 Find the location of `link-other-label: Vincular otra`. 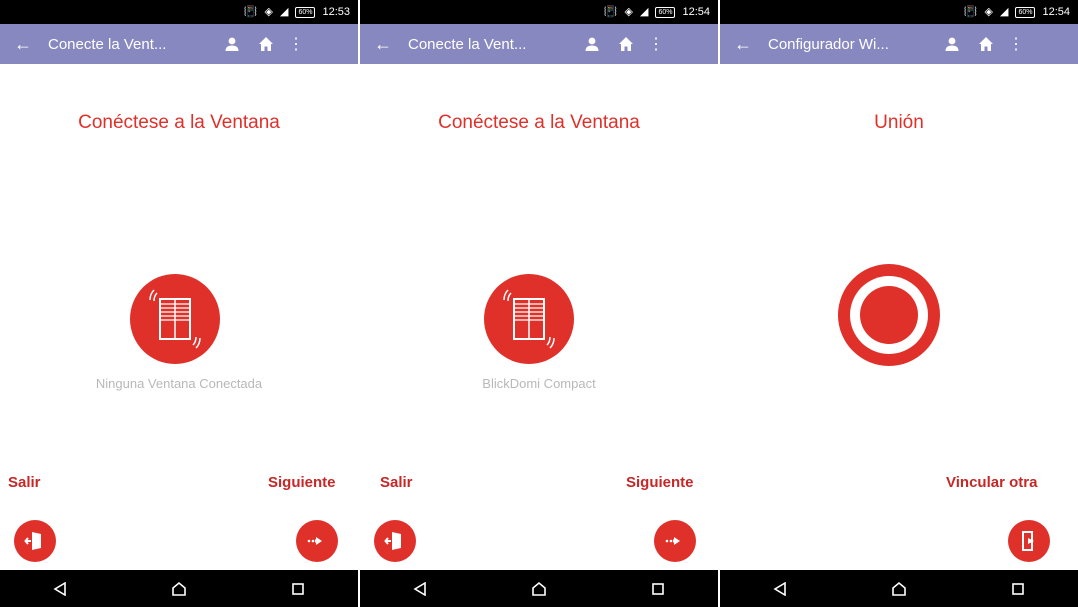

link-other-label: Vincular otra is located at coordinates (992, 482).